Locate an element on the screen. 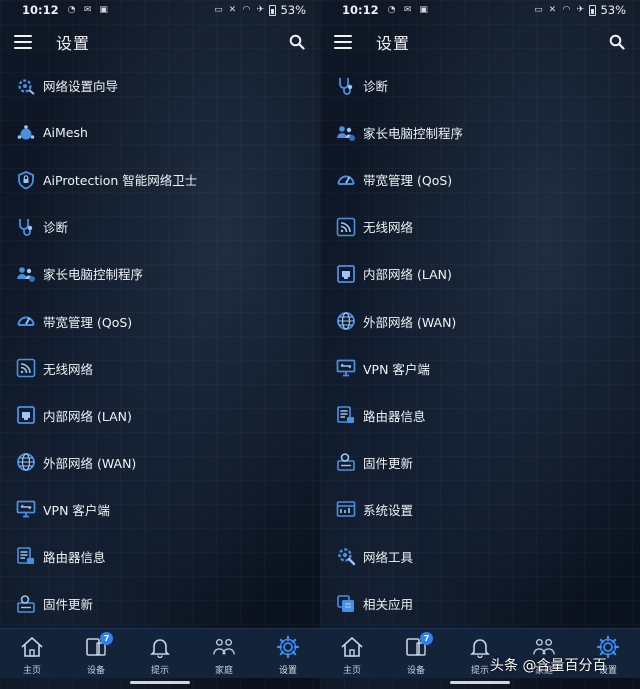 The width and height of the screenshot is (640, 689). menu-item-aiprotection: AiProtection 智能网络卫士 is located at coordinates (160, 179).